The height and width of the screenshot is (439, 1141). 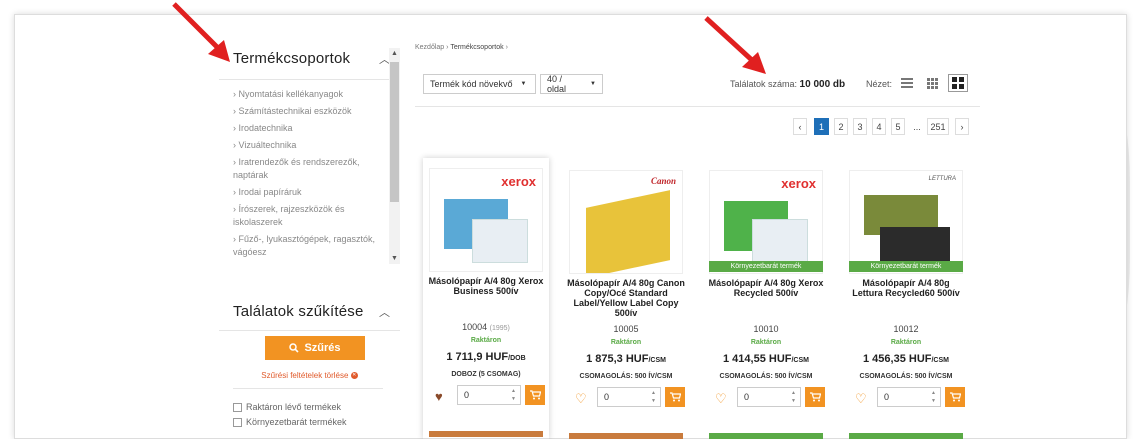 What do you see at coordinates (932, 83) in the screenshot?
I see `grid-small-icon` at bounding box center [932, 83].